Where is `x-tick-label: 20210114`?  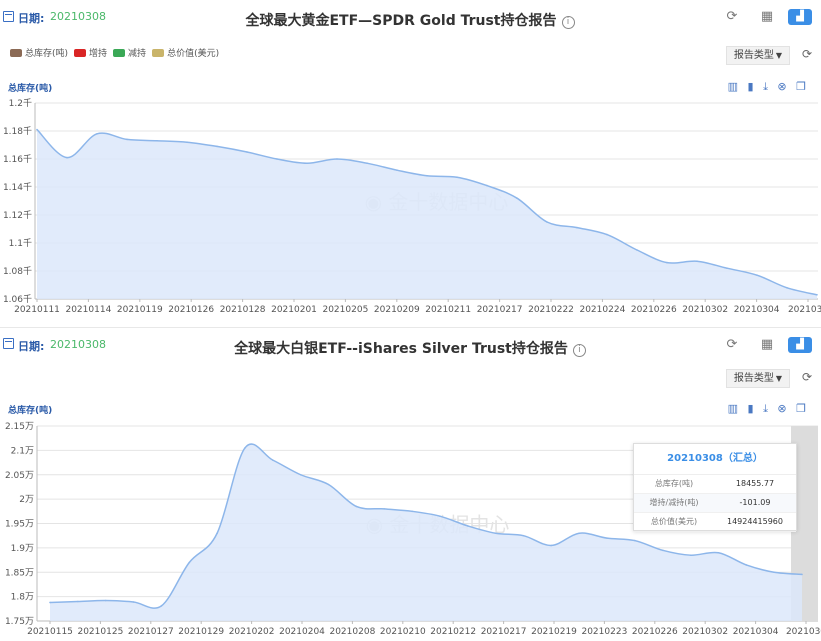
x-tick-label: 20210114 is located at coordinates (88, 310).